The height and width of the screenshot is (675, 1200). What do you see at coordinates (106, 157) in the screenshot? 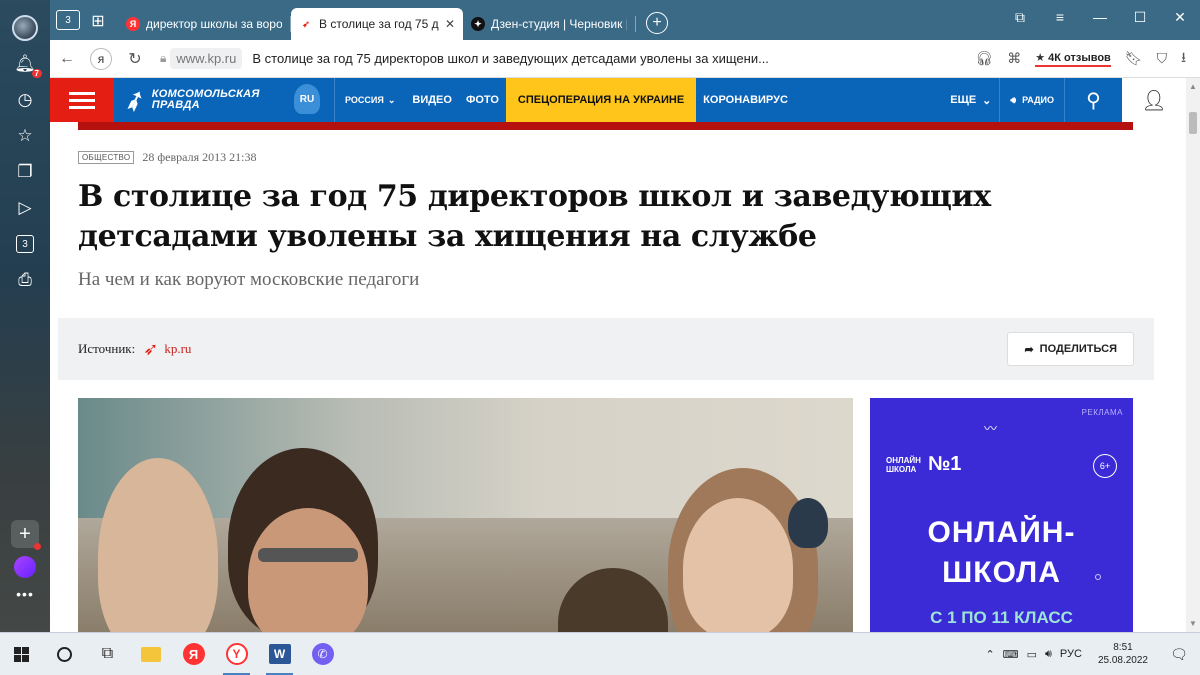
I see `rubric-tag: ОБЩЕСТВО` at bounding box center [106, 157].